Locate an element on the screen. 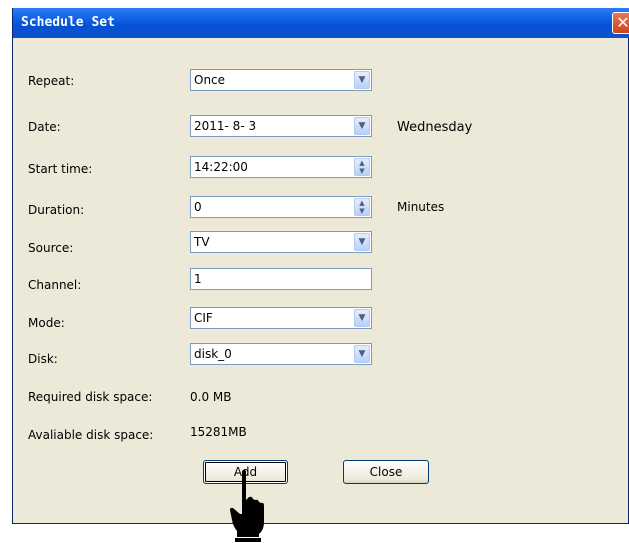 The image size is (629, 543). disk-value: disk_0 is located at coordinates (213, 354).